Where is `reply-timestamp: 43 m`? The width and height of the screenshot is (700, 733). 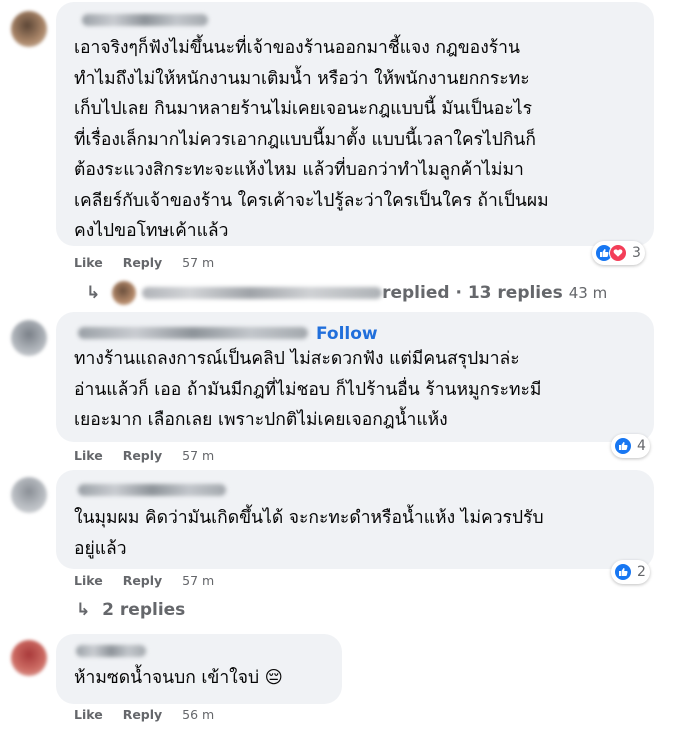
reply-timestamp: 43 m is located at coordinates (588, 293).